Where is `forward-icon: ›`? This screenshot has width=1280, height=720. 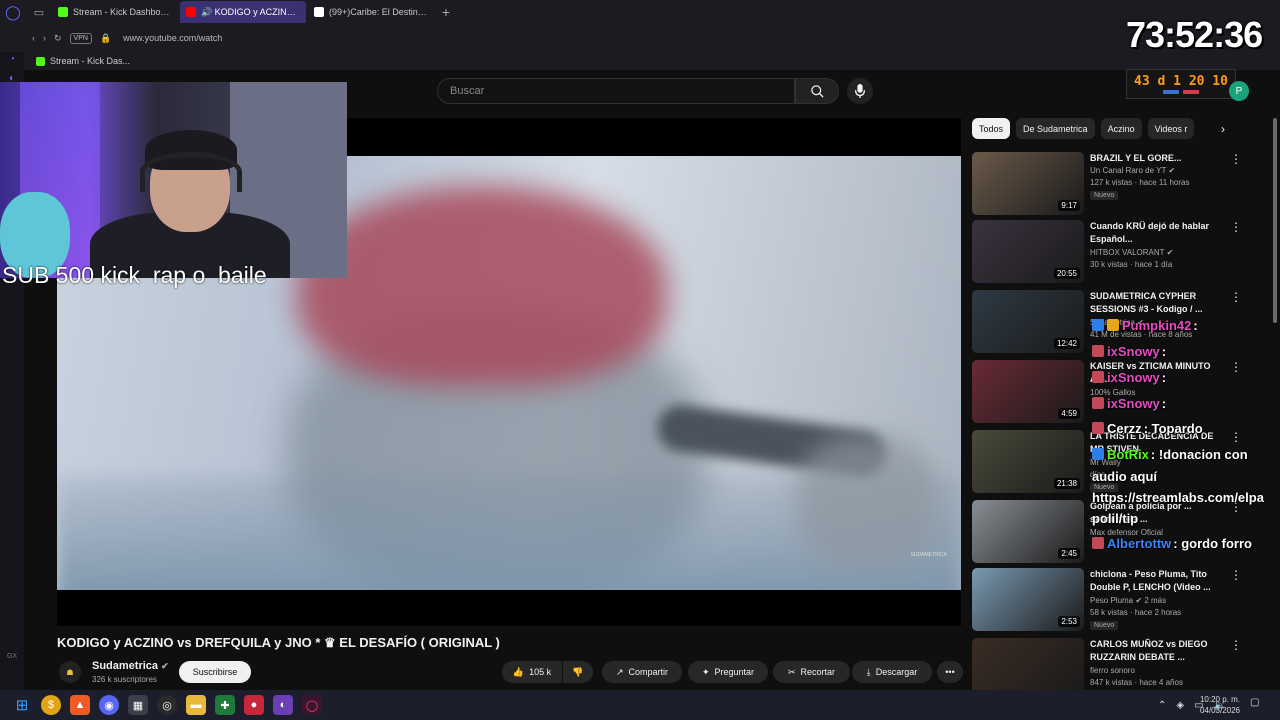
forward-icon: › is located at coordinates (44, 38).